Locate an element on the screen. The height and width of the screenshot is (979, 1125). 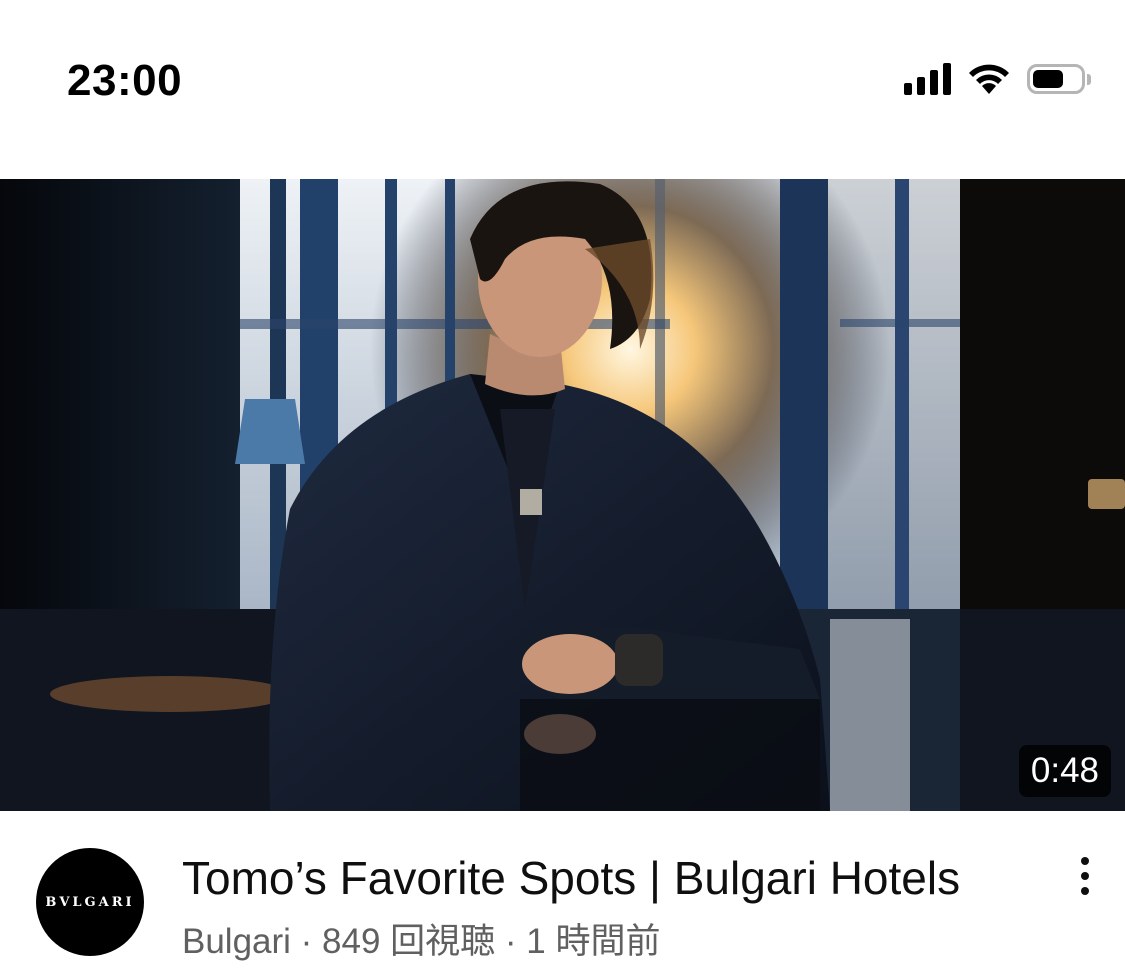
channel-avatar: BVLGARI is located at coordinates (90, 902).